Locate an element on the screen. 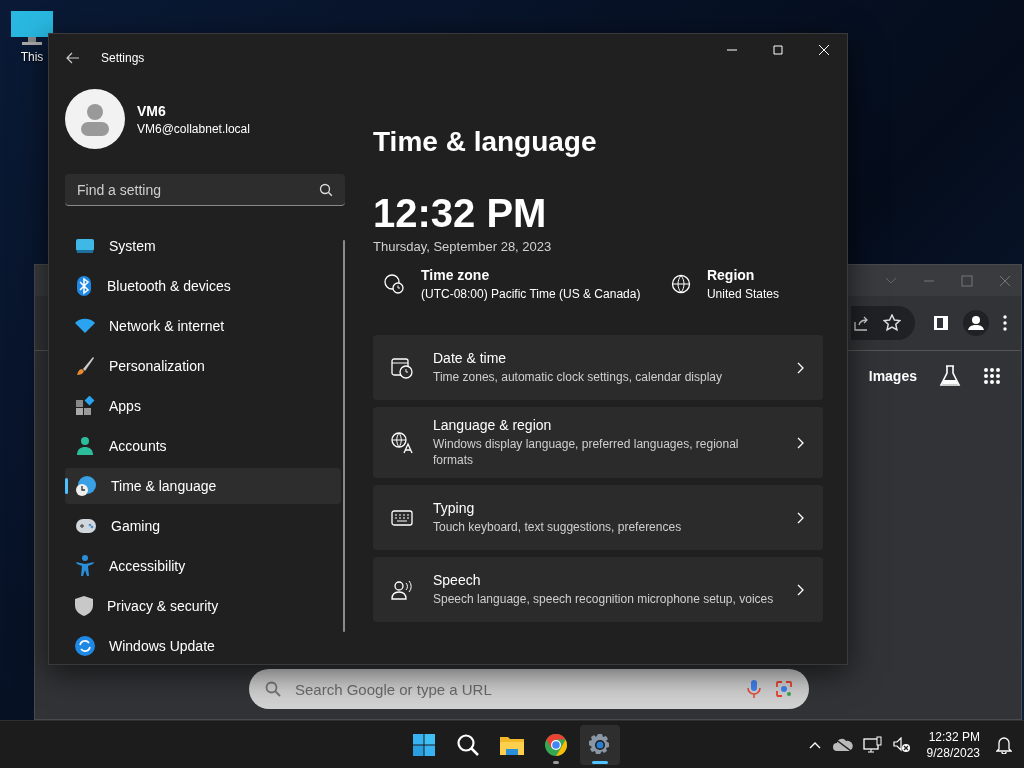 This screenshot has height=768, width=1024. nav-item: Bluetooth & devices is located at coordinates (203, 286).